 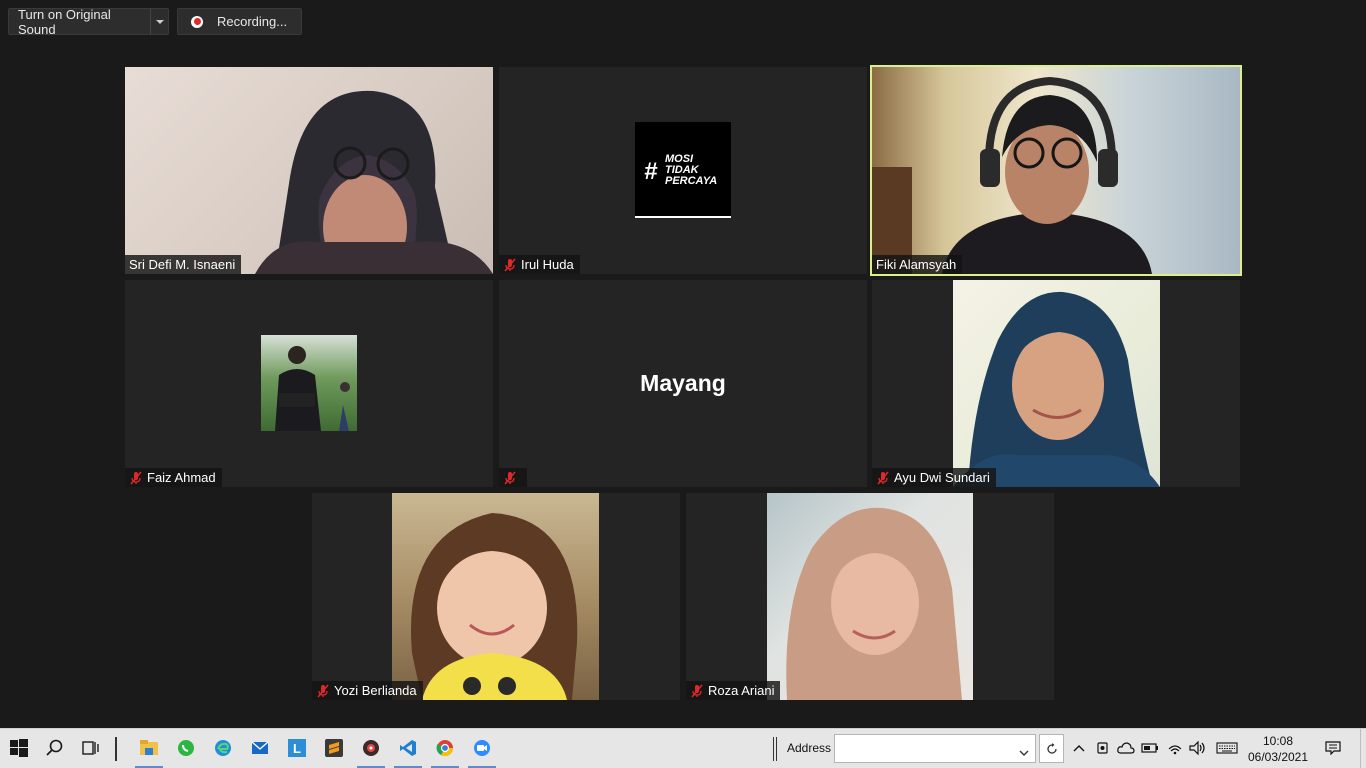 What do you see at coordinates (809, 748) in the screenshot?
I see `address-toolbar-label: Address` at bounding box center [809, 748].